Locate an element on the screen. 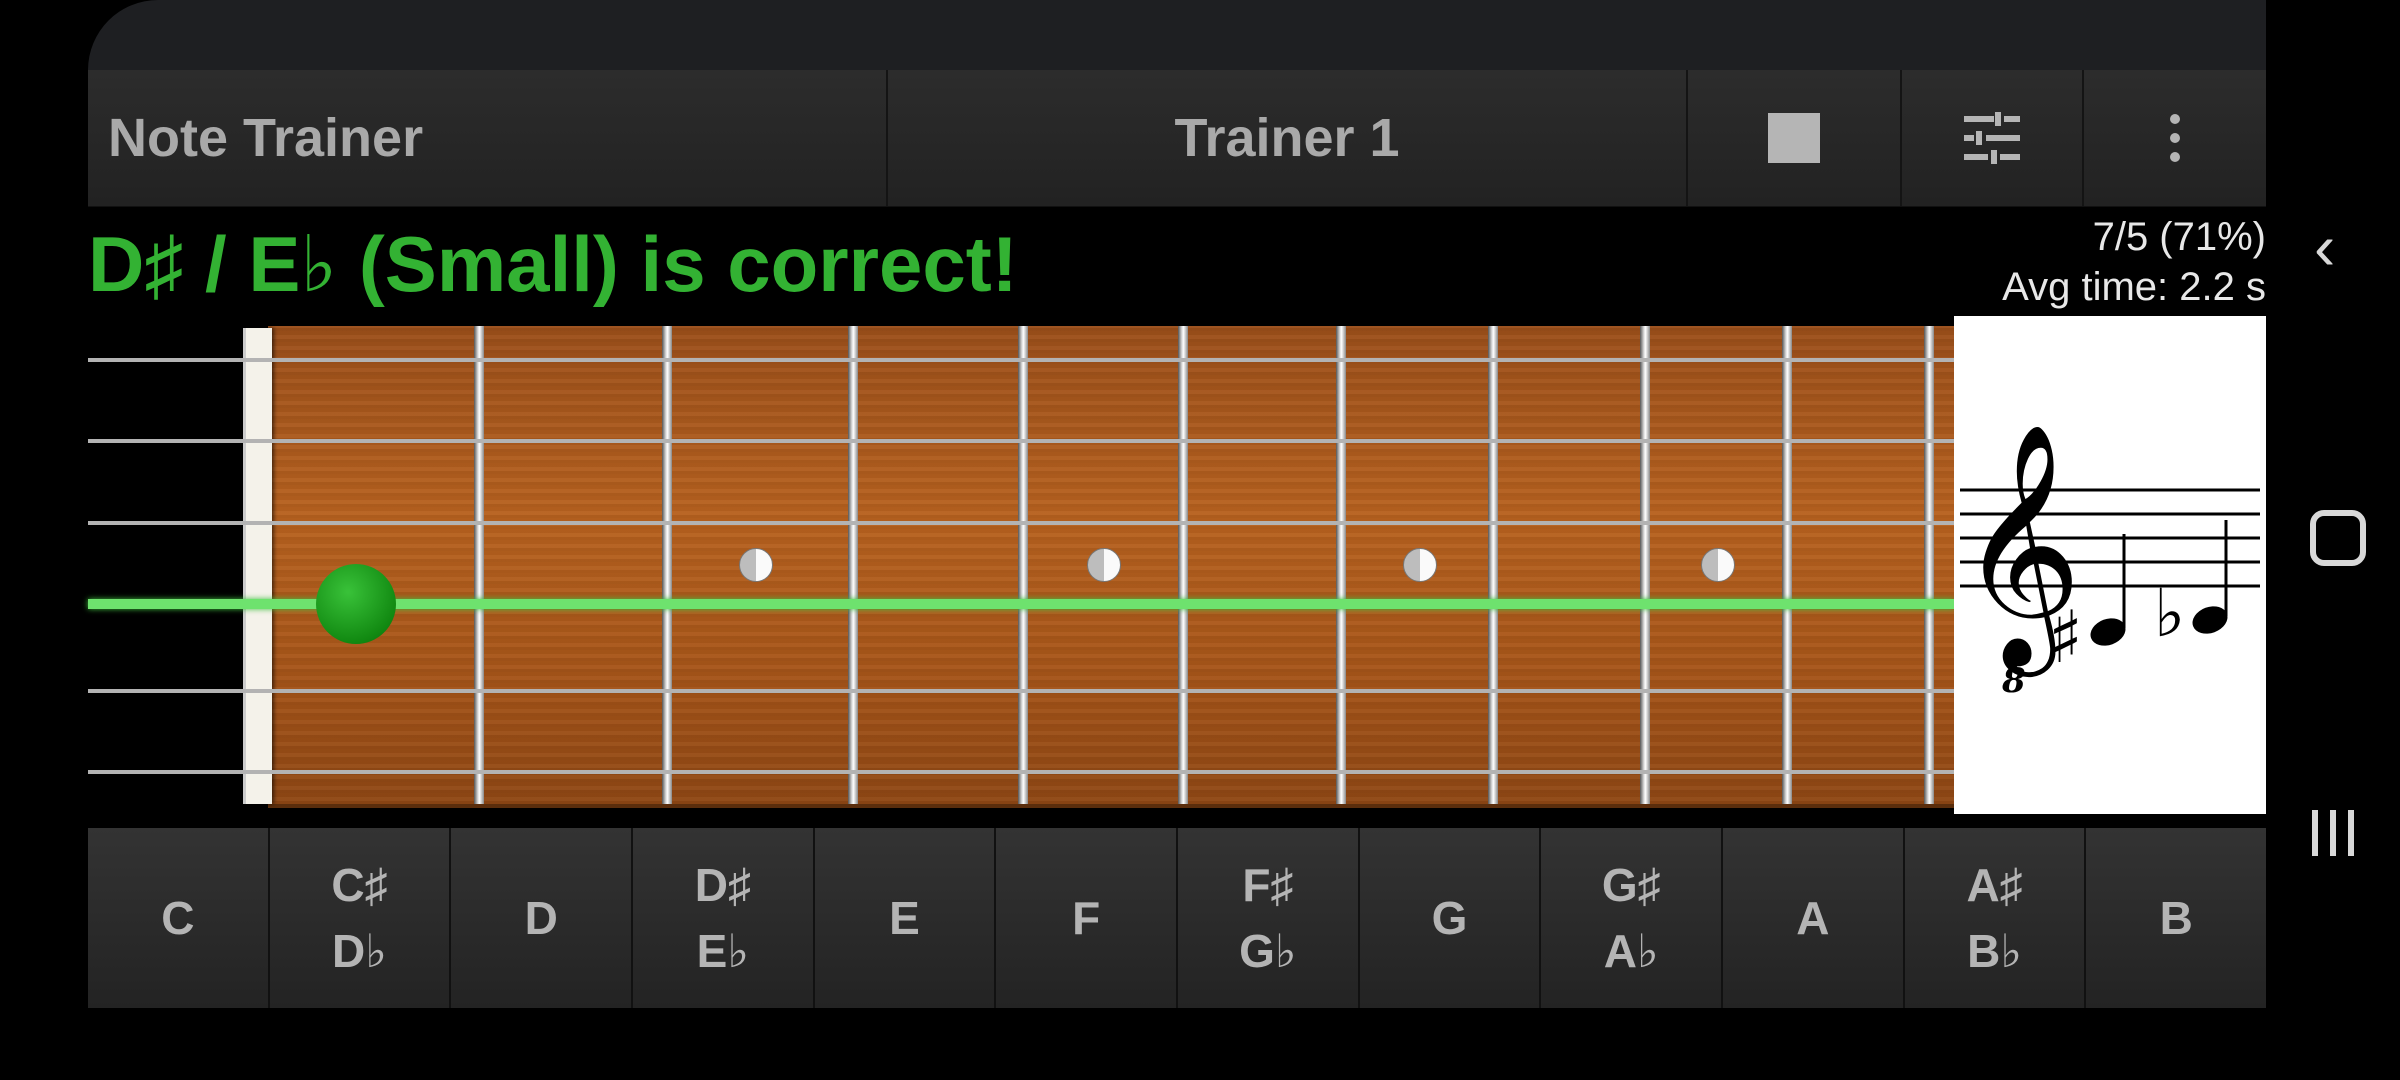 The image size is (2400, 1080). note-button-f: F is located at coordinates (1087, 918).